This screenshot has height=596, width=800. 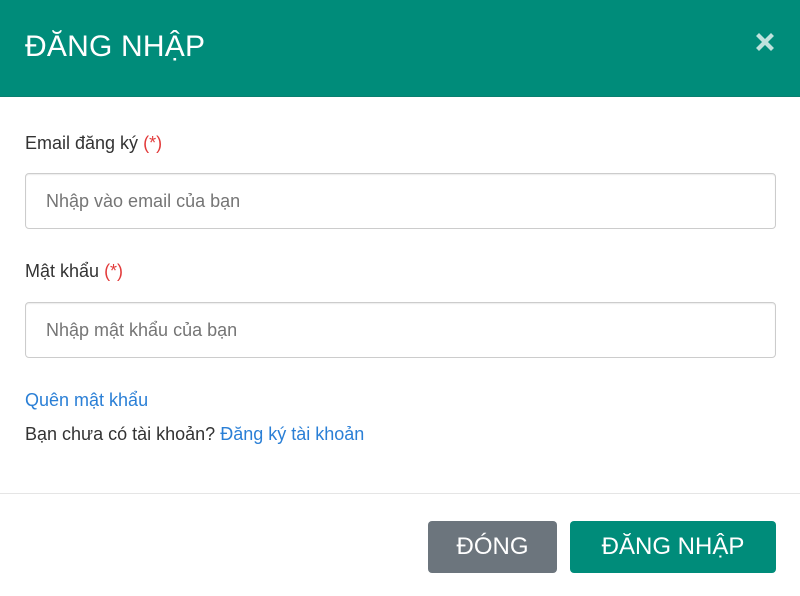 What do you see at coordinates (292, 434) in the screenshot?
I see `register-link: Đăng ký tài khoản` at bounding box center [292, 434].